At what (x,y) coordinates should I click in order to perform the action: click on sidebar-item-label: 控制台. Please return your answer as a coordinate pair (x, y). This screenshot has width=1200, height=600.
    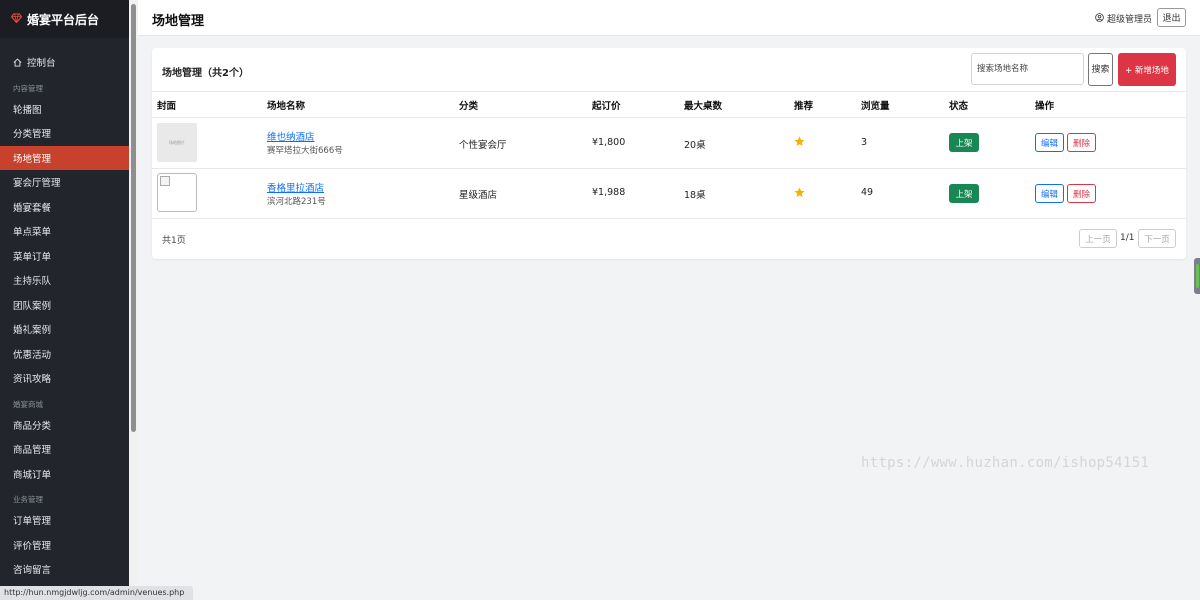
    Looking at the image, I should click on (41, 64).